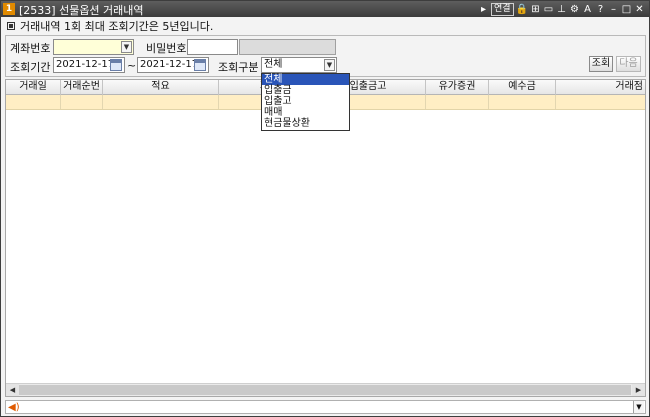 This screenshot has height=417, width=650. I want to click on play-icon: ▸, so click(483, 9).